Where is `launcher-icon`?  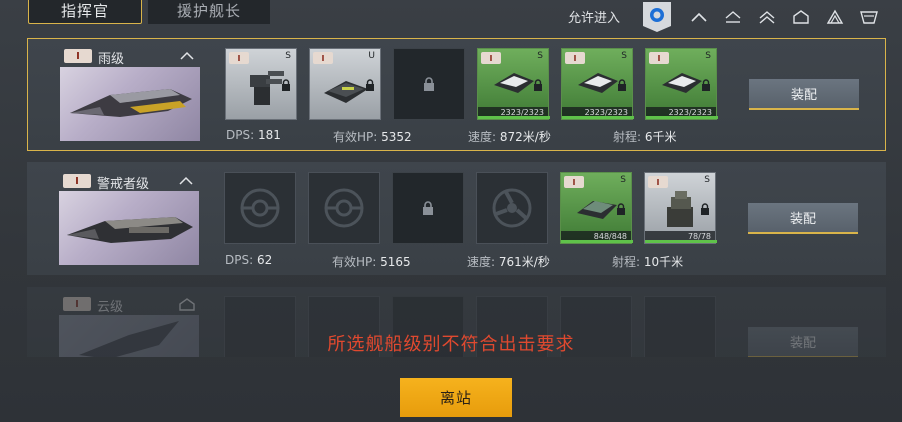 launcher-icon is located at coordinates (597, 210).